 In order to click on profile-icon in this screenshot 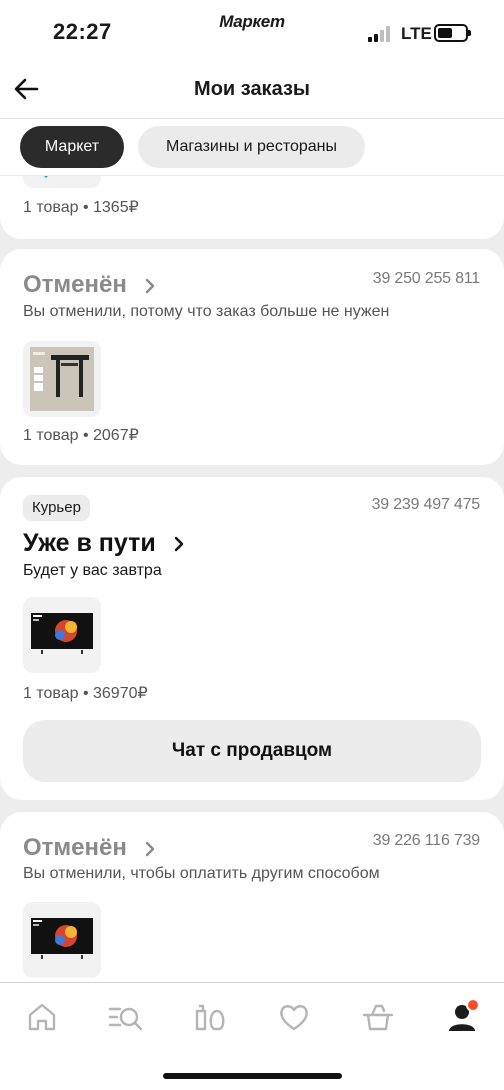, I will do `click(464, 1014)`.